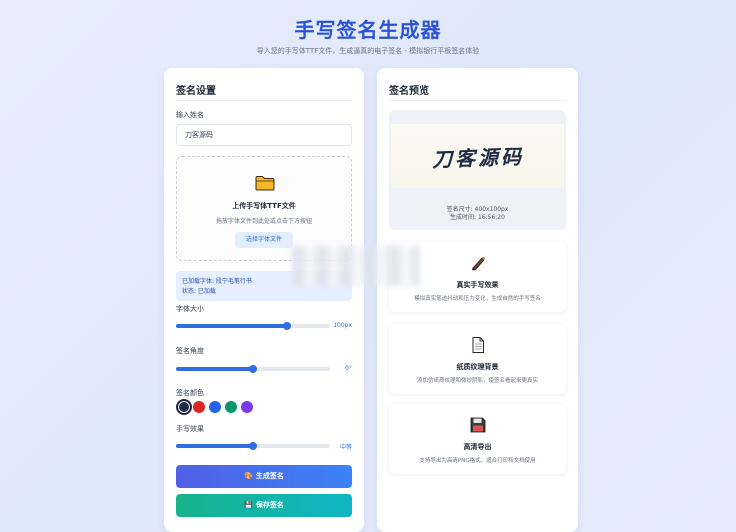 The height and width of the screenshot is (532, 736). I want to click on generate-label: 生成签名, so click(269, 476).